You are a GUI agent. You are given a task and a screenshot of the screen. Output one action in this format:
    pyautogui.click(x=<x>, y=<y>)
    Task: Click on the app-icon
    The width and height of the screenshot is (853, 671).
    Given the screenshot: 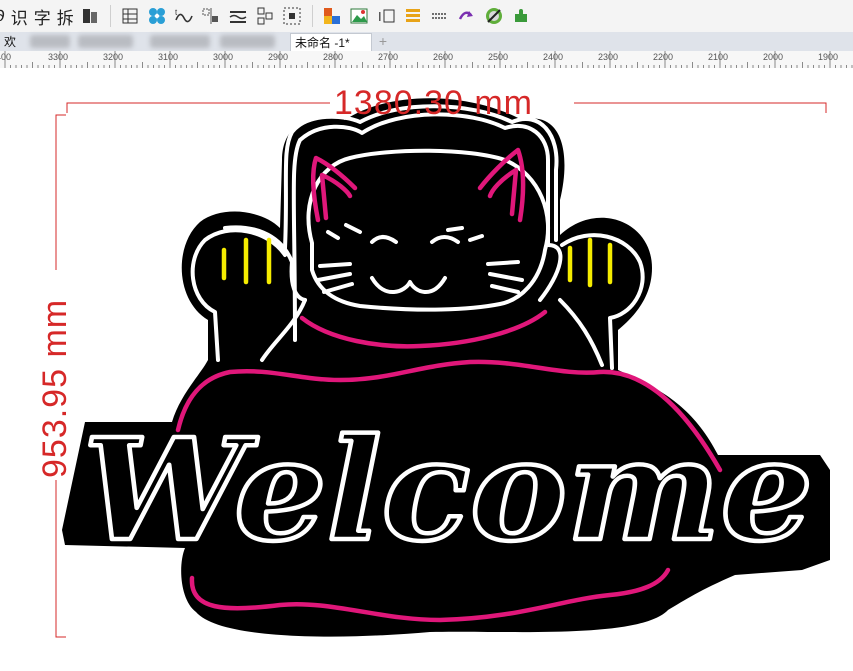 What is the action you would take?
    pyautogui.click(x=90, y=16)
    